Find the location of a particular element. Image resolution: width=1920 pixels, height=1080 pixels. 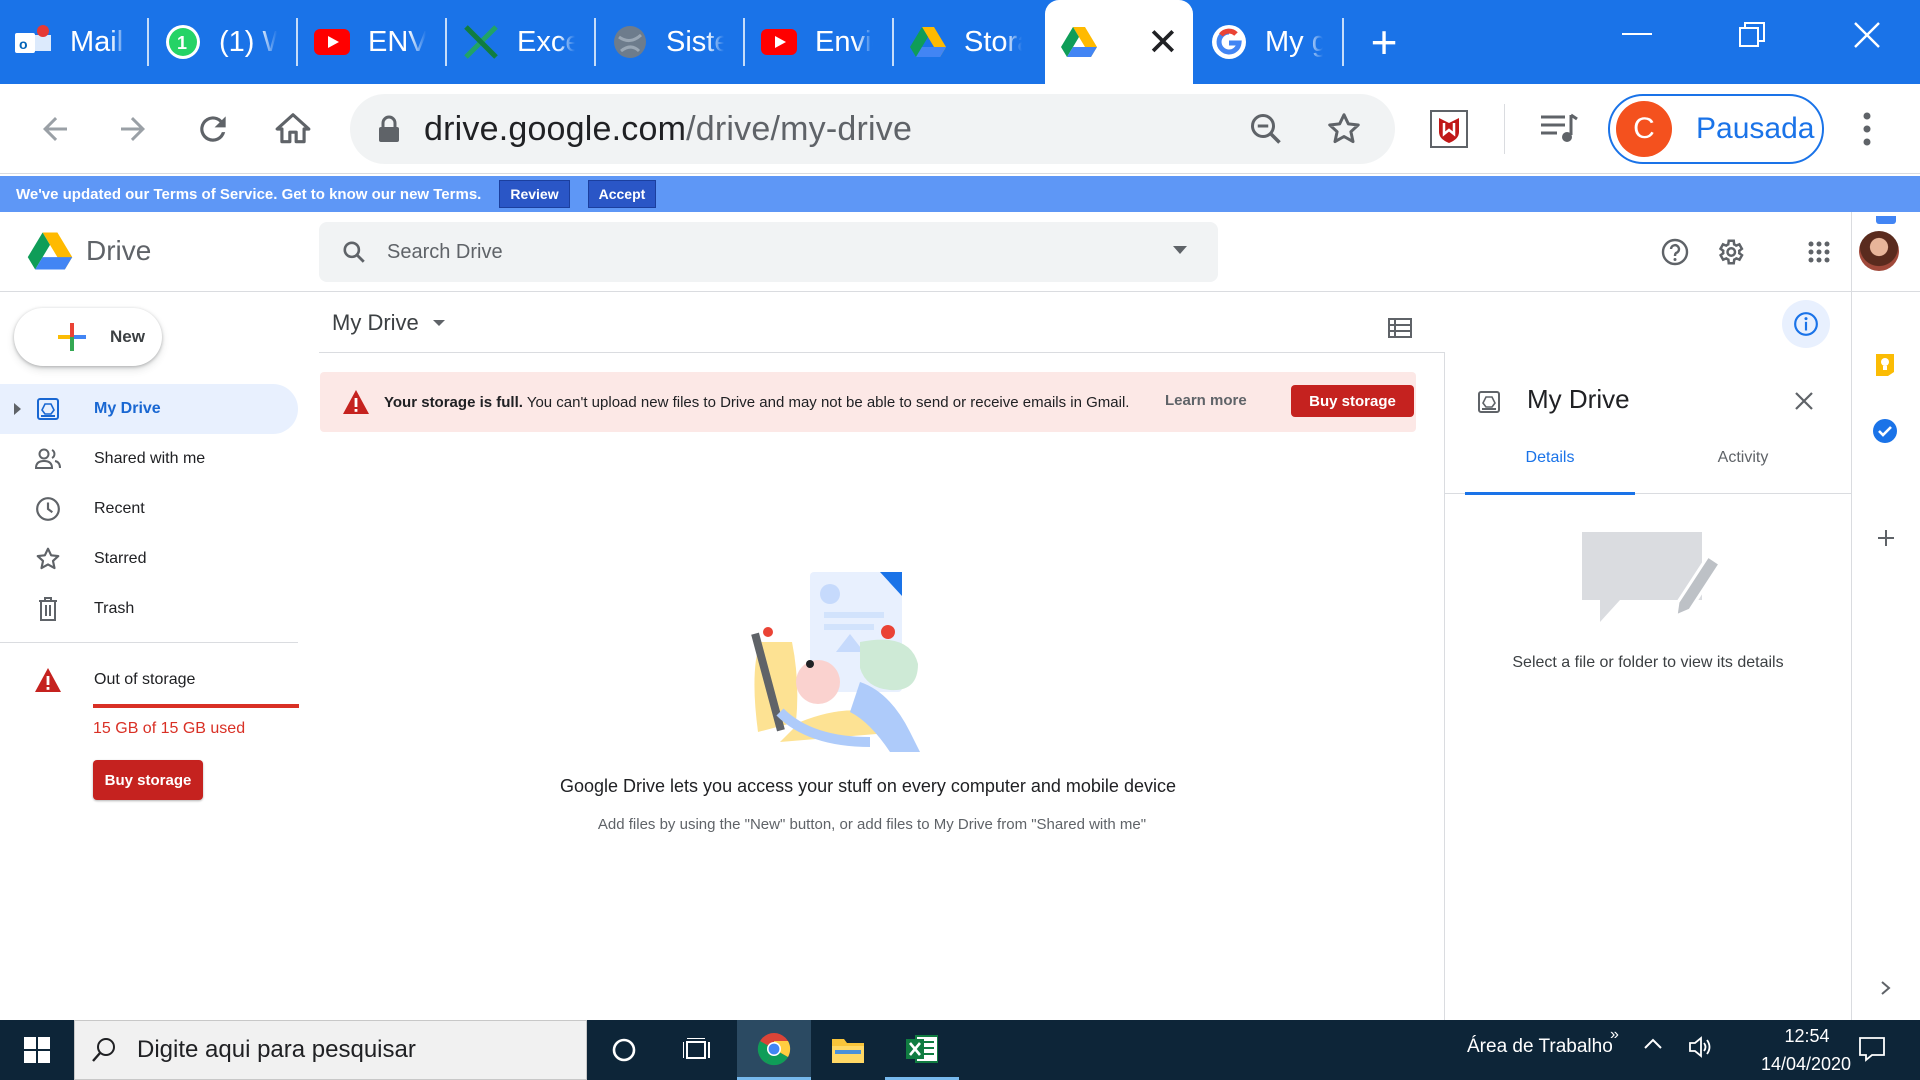

tab-youtube-envio: Envio is located at coordinates (819, 42).